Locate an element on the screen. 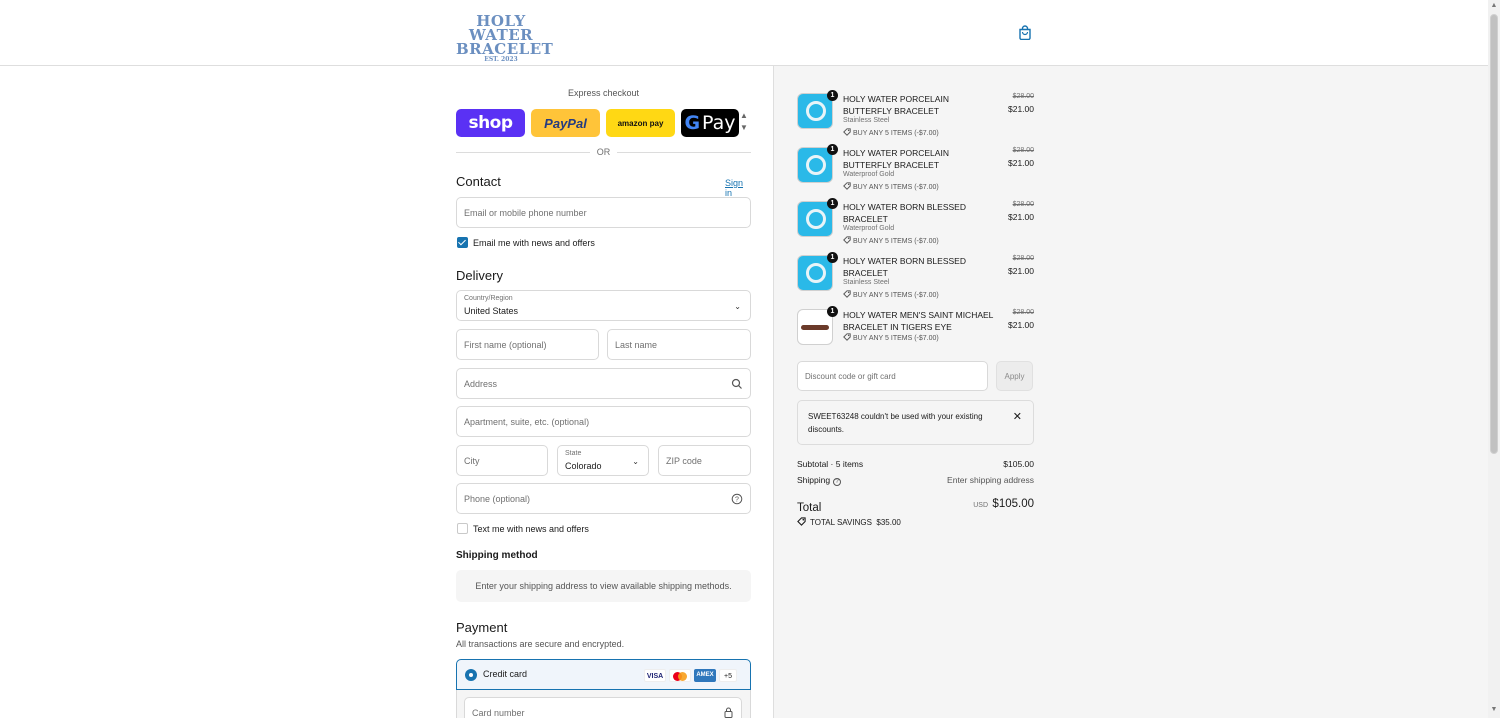 Image resolution: width=1500 pixels, height=718 pixels. text-news-checkbox is located at coordinates (462, 528).